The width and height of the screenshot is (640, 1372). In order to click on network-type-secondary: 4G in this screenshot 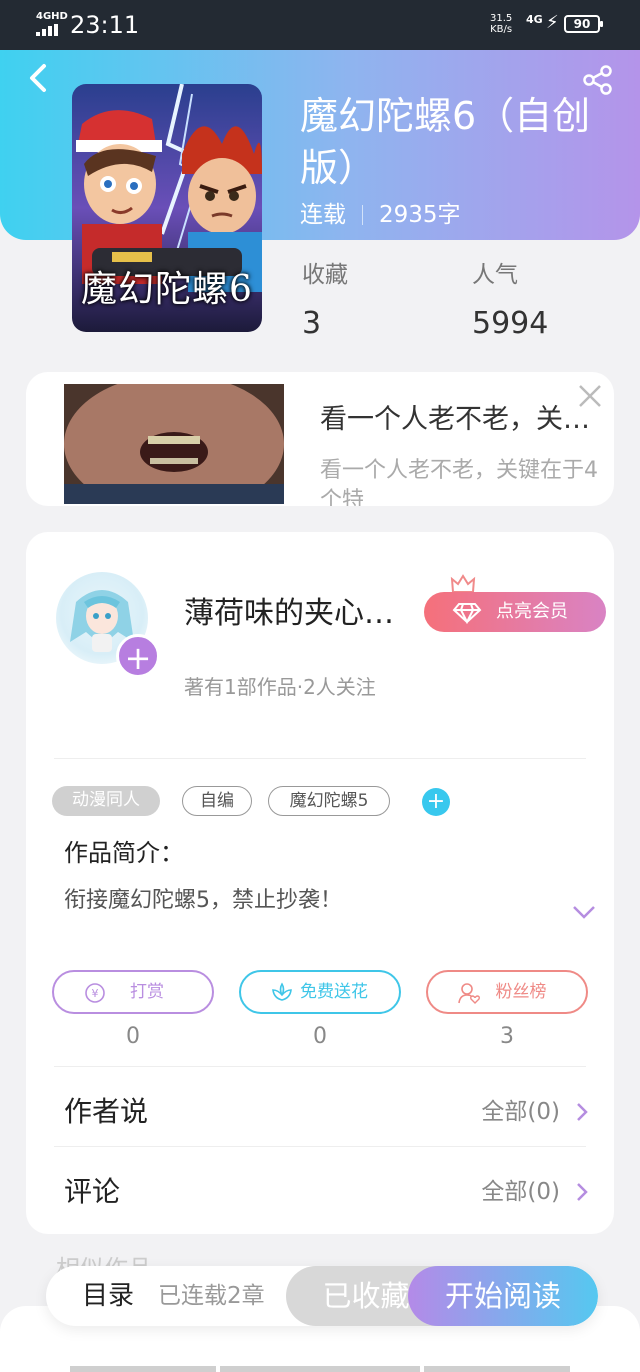, I will do `click(534, 19)`.